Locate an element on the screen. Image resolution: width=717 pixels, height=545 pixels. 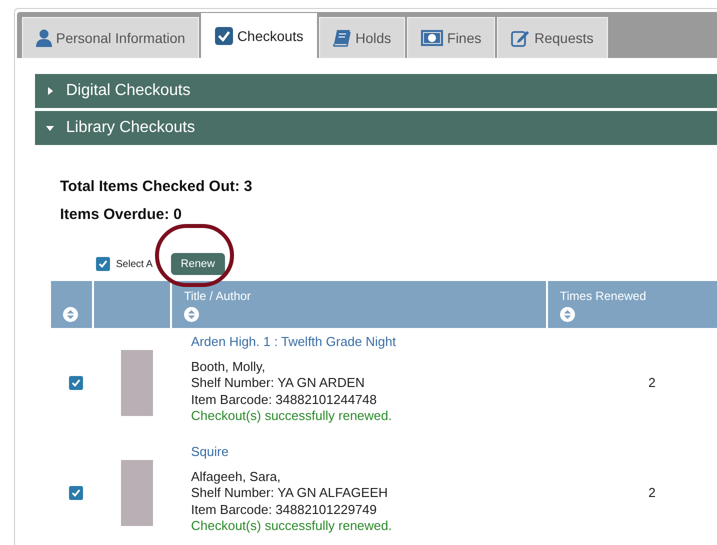
shelf-number: Shelf Number: YA GN ARDEN is located at coordinates (278, 383).